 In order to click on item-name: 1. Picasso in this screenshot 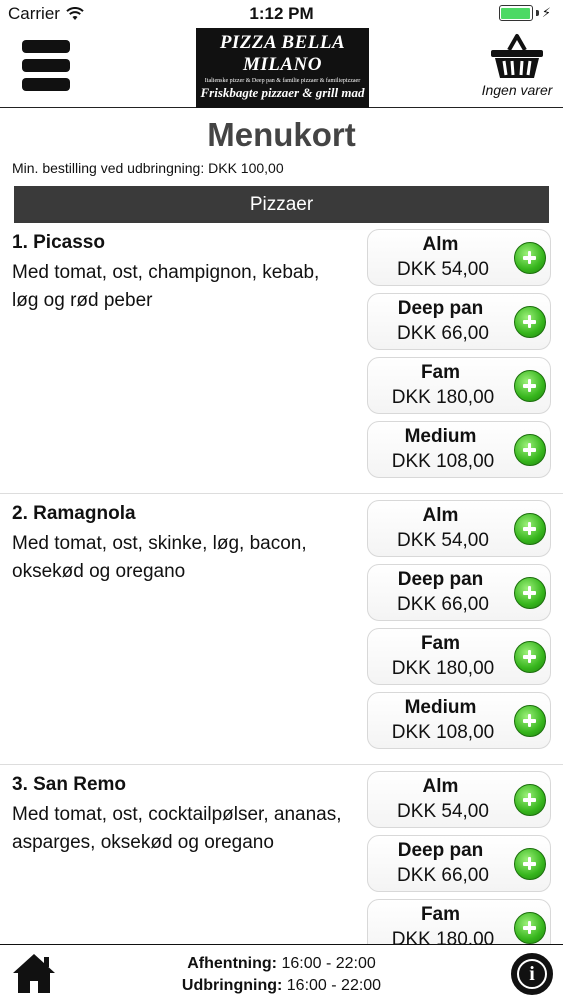, I will do `click(58, 242)`.